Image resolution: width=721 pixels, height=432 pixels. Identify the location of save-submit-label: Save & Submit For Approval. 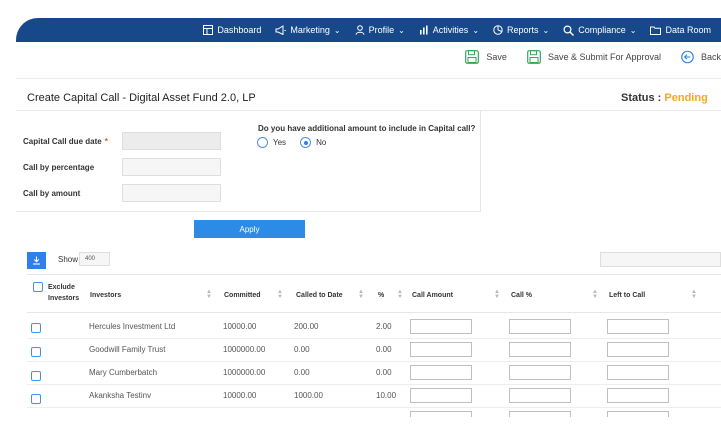
(604, 57).